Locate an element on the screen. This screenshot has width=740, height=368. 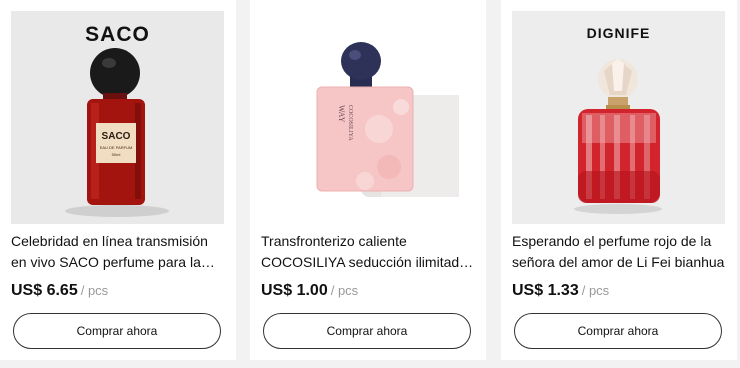
perfume-bottle-icon: WAY COCOSILIYA is located at coordinates (387, 119).